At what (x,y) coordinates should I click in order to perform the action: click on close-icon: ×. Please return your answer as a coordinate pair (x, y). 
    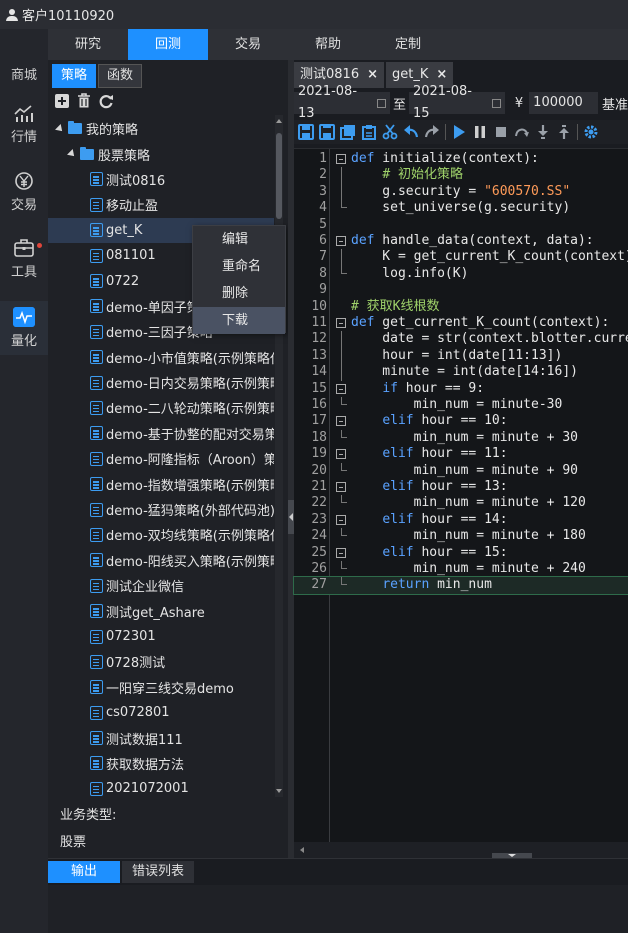
    Looking at the image, I should click on (372, 74).